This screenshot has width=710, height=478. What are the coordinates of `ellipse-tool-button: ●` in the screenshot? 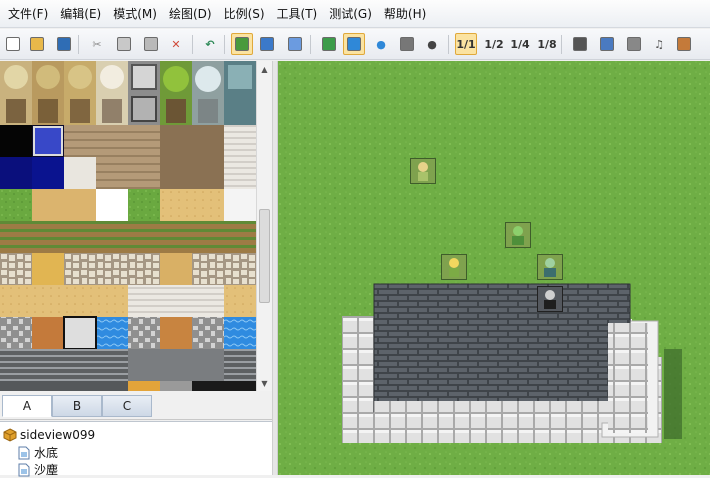 It's located at (381, 44).